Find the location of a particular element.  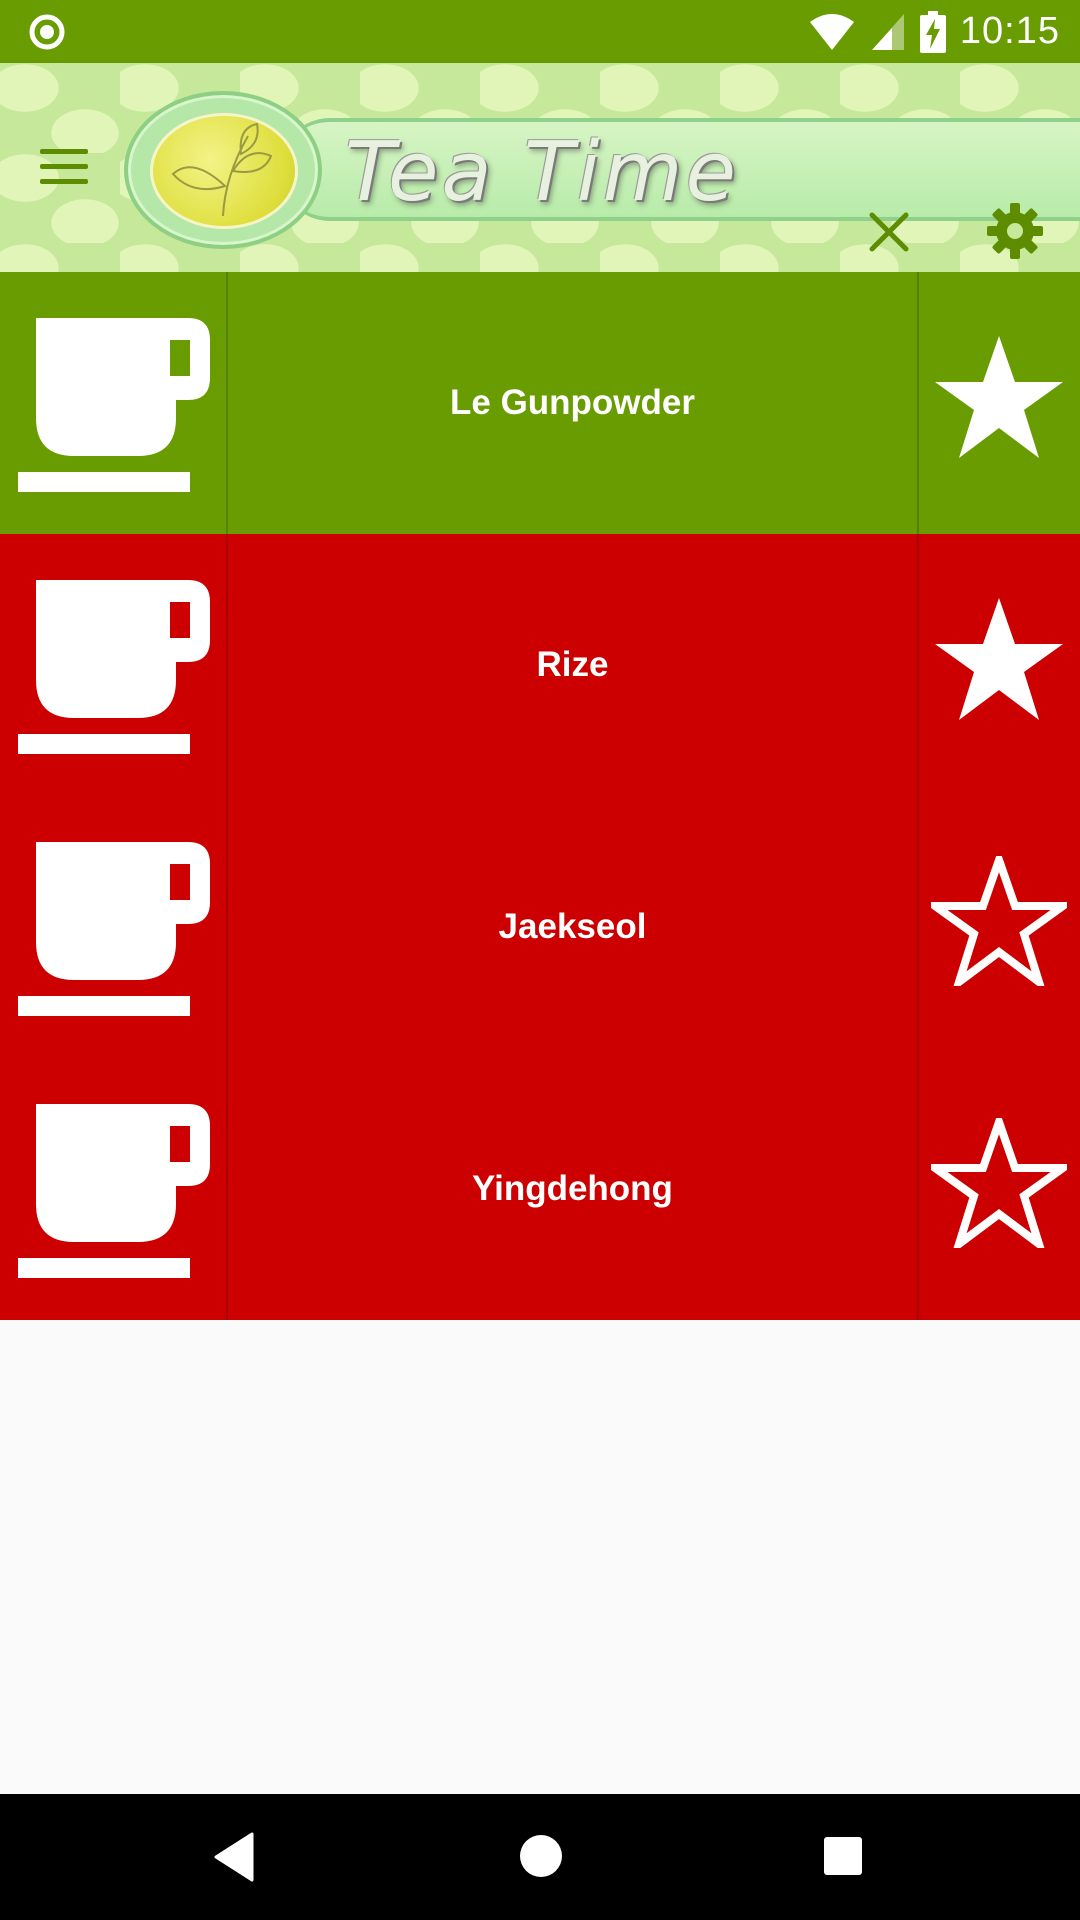

wifi-icon is located at coordinates (831, 31).